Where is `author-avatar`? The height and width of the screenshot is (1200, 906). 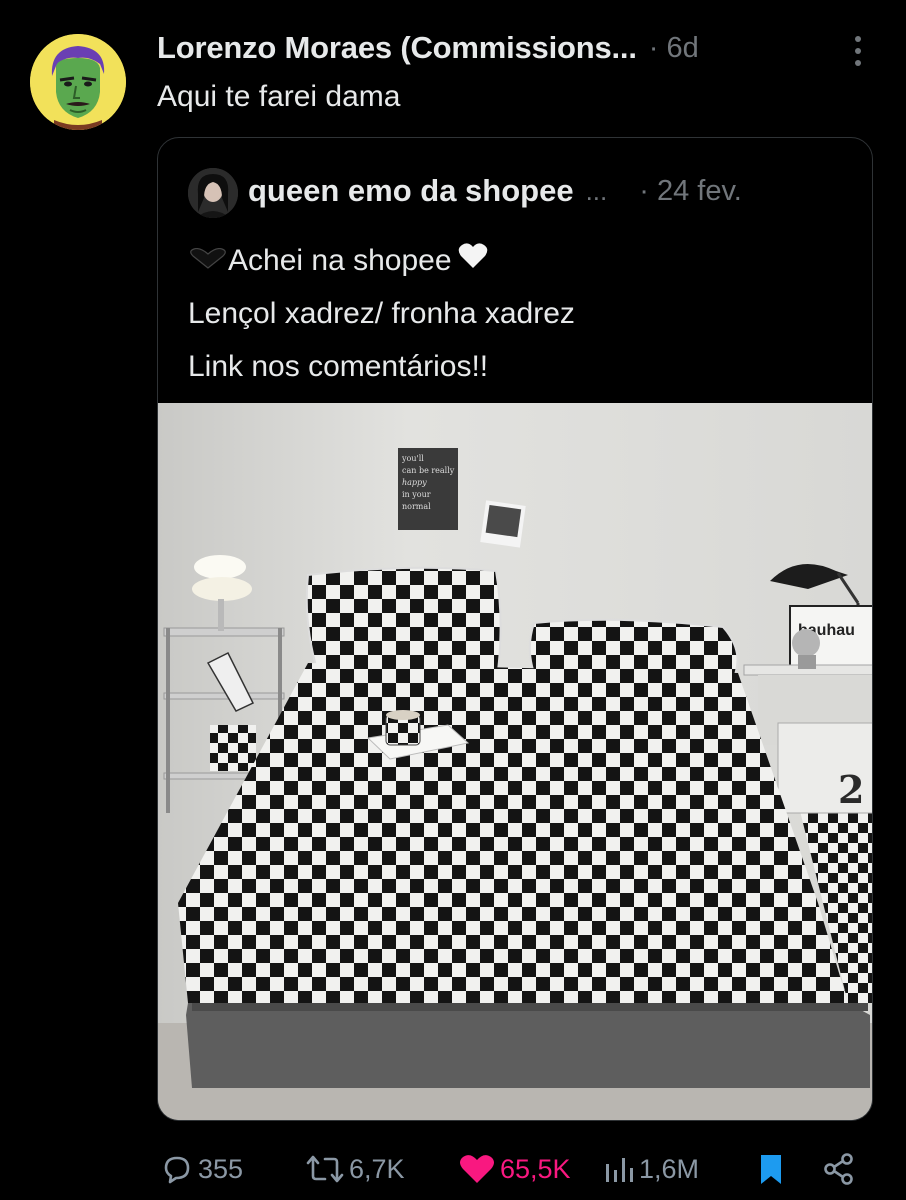 author-avatar is located at coordinates (78, 82).